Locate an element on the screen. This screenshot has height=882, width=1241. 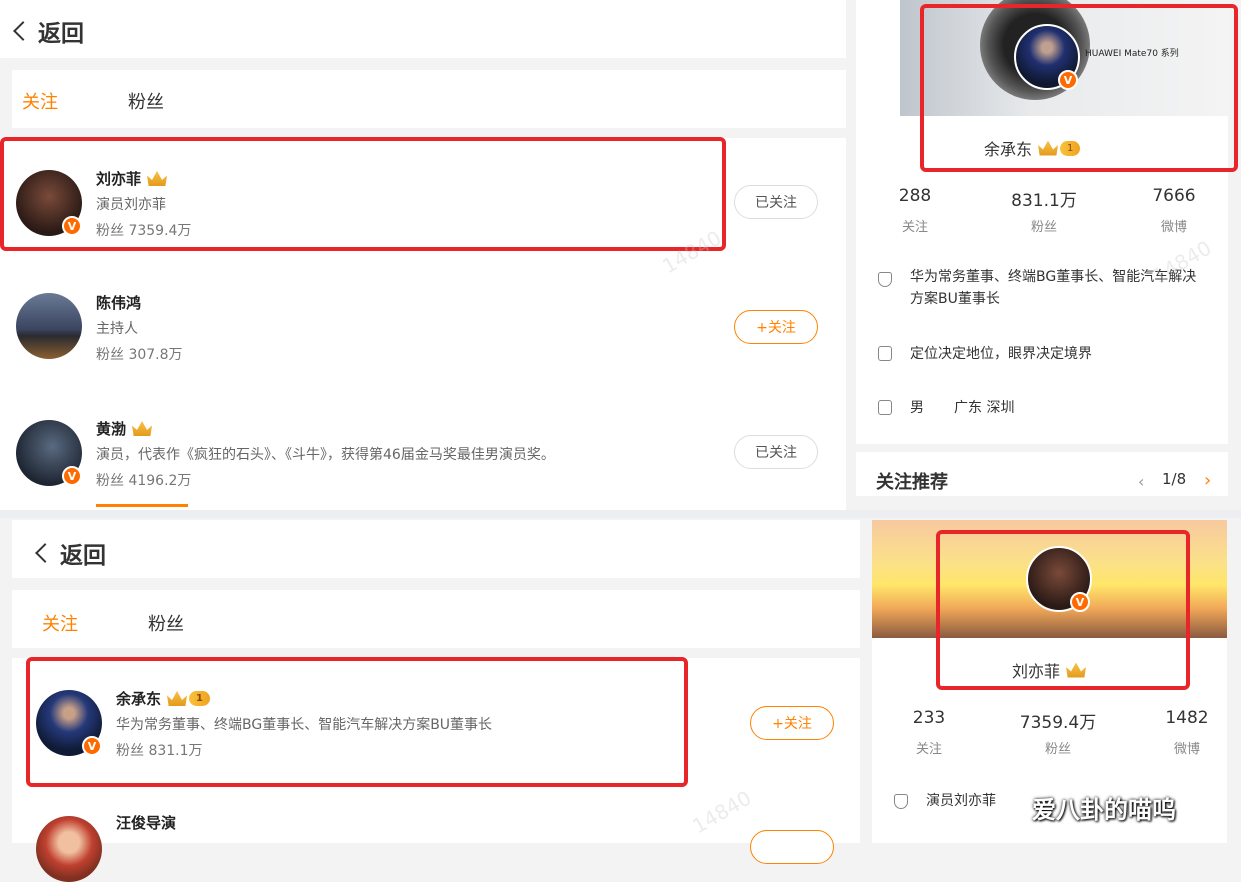
user-name: 黄渤 is located at coordinates (124, 428).